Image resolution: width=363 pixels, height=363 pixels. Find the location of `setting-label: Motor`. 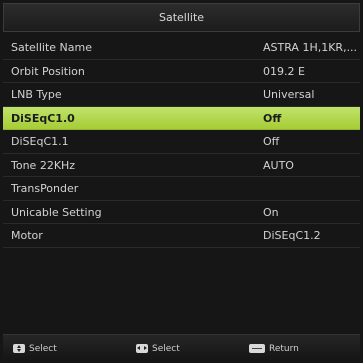

setting-label: Motor is located at coordinates (27, 235).